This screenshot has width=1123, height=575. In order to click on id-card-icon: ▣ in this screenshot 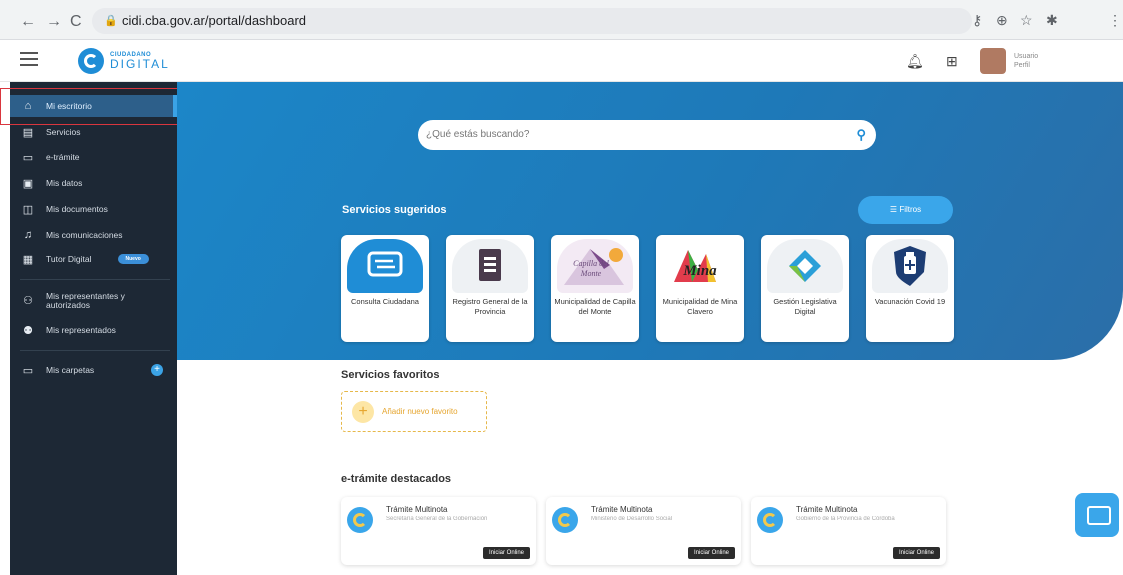, I will do `click(28, 183)`.